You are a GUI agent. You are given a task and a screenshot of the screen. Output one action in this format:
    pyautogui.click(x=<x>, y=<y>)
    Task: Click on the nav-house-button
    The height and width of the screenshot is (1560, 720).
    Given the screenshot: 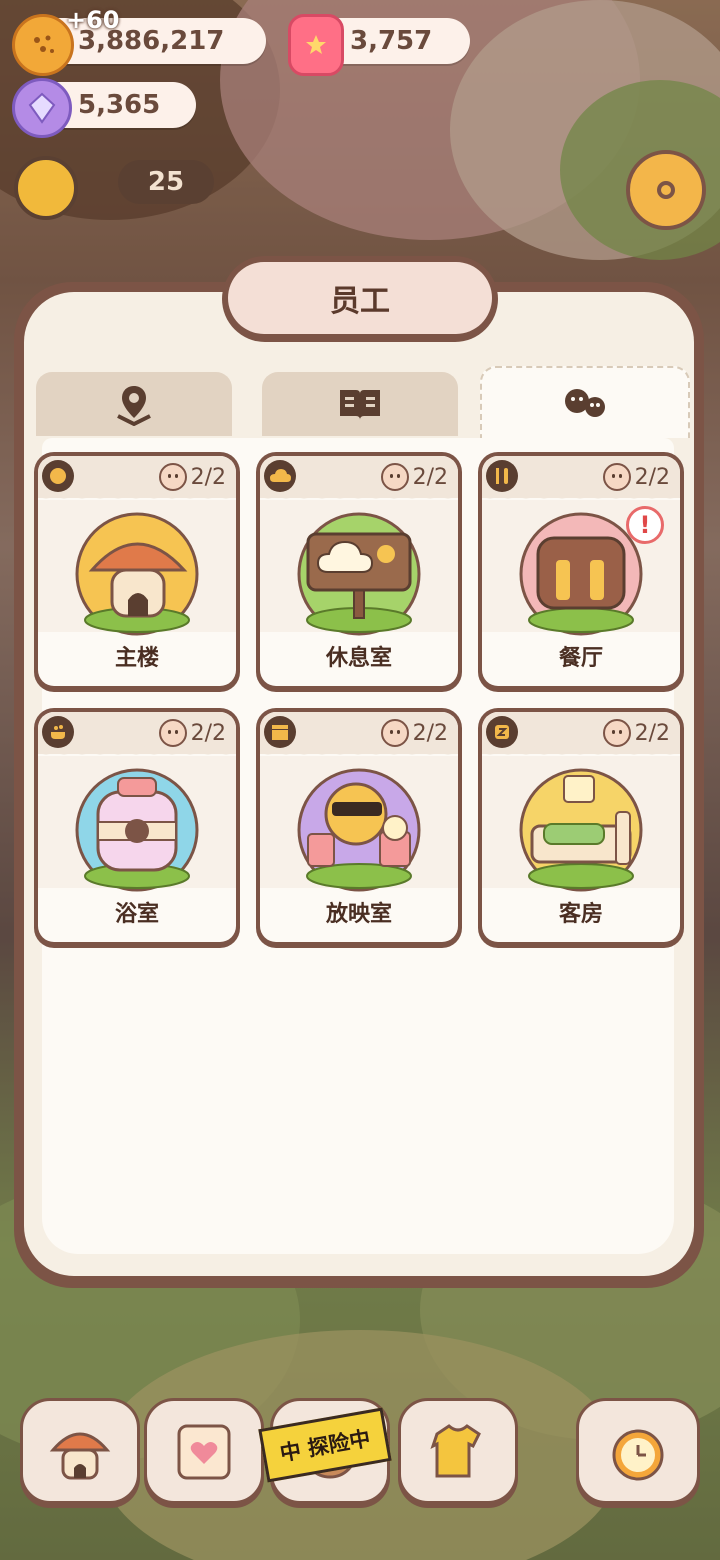 What is the action you would take?
    pyautogui.click(x=80, y=1451)
    